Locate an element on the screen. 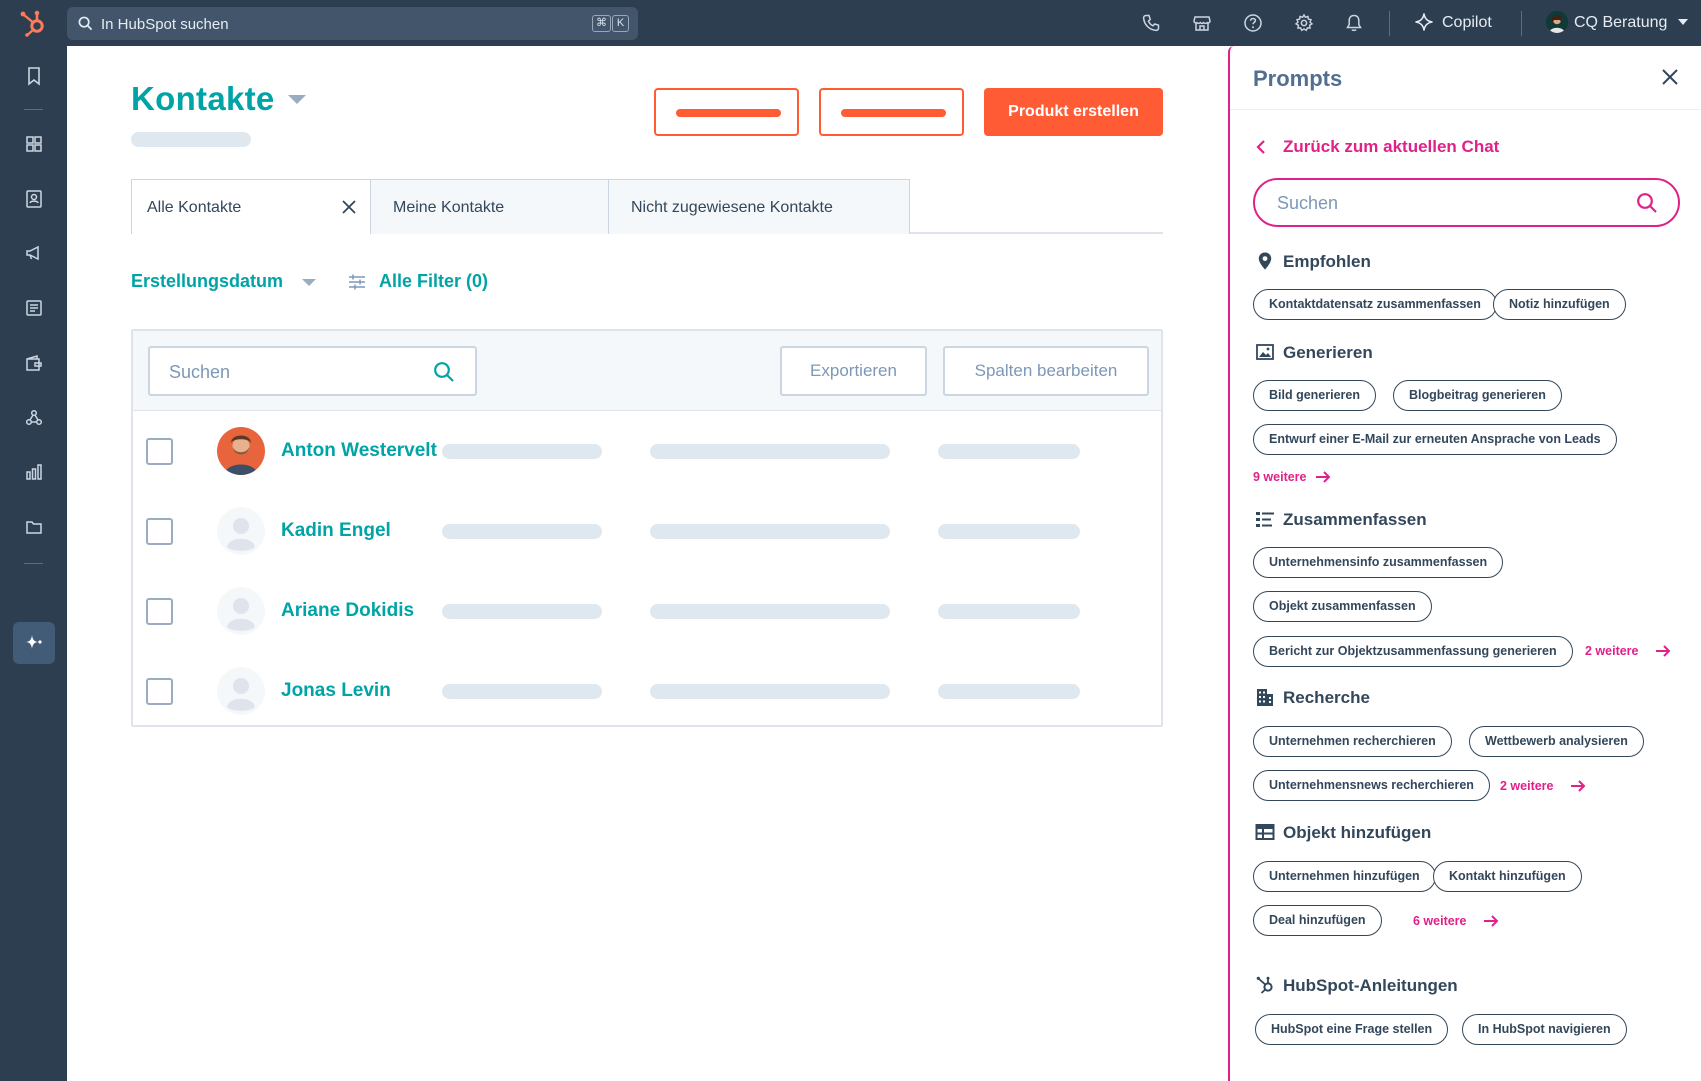  create-product-button: Produkt erstellen is located at coordinates (1073, 112).